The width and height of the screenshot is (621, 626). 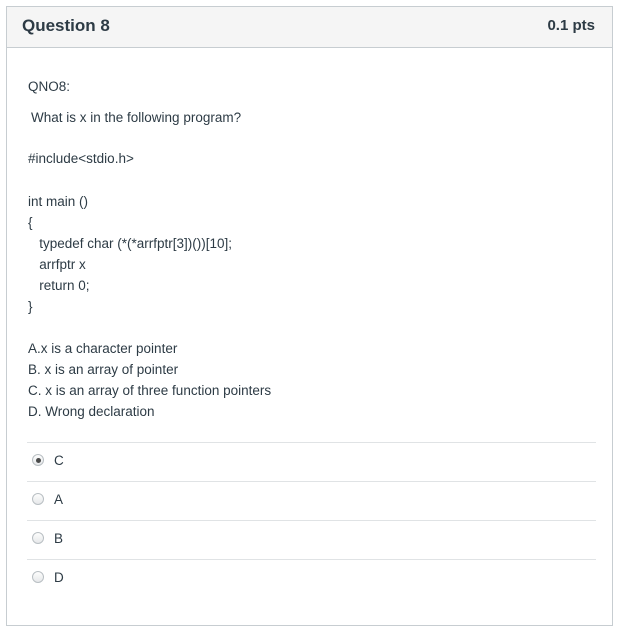 What do you see at coordinates (59, 499) in the screenshot?
I see `answer-label: A` at bounding box center [59, 499].